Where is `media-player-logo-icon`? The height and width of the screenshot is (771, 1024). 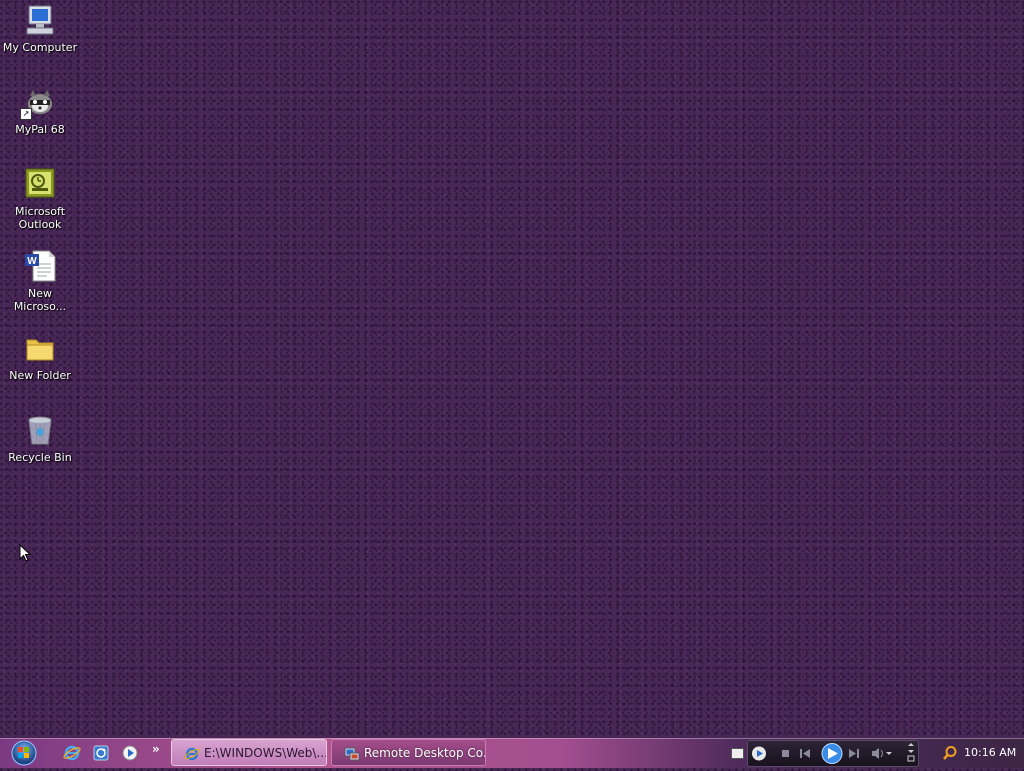
media-player-logo-icon is located at coordinates (759, 753).